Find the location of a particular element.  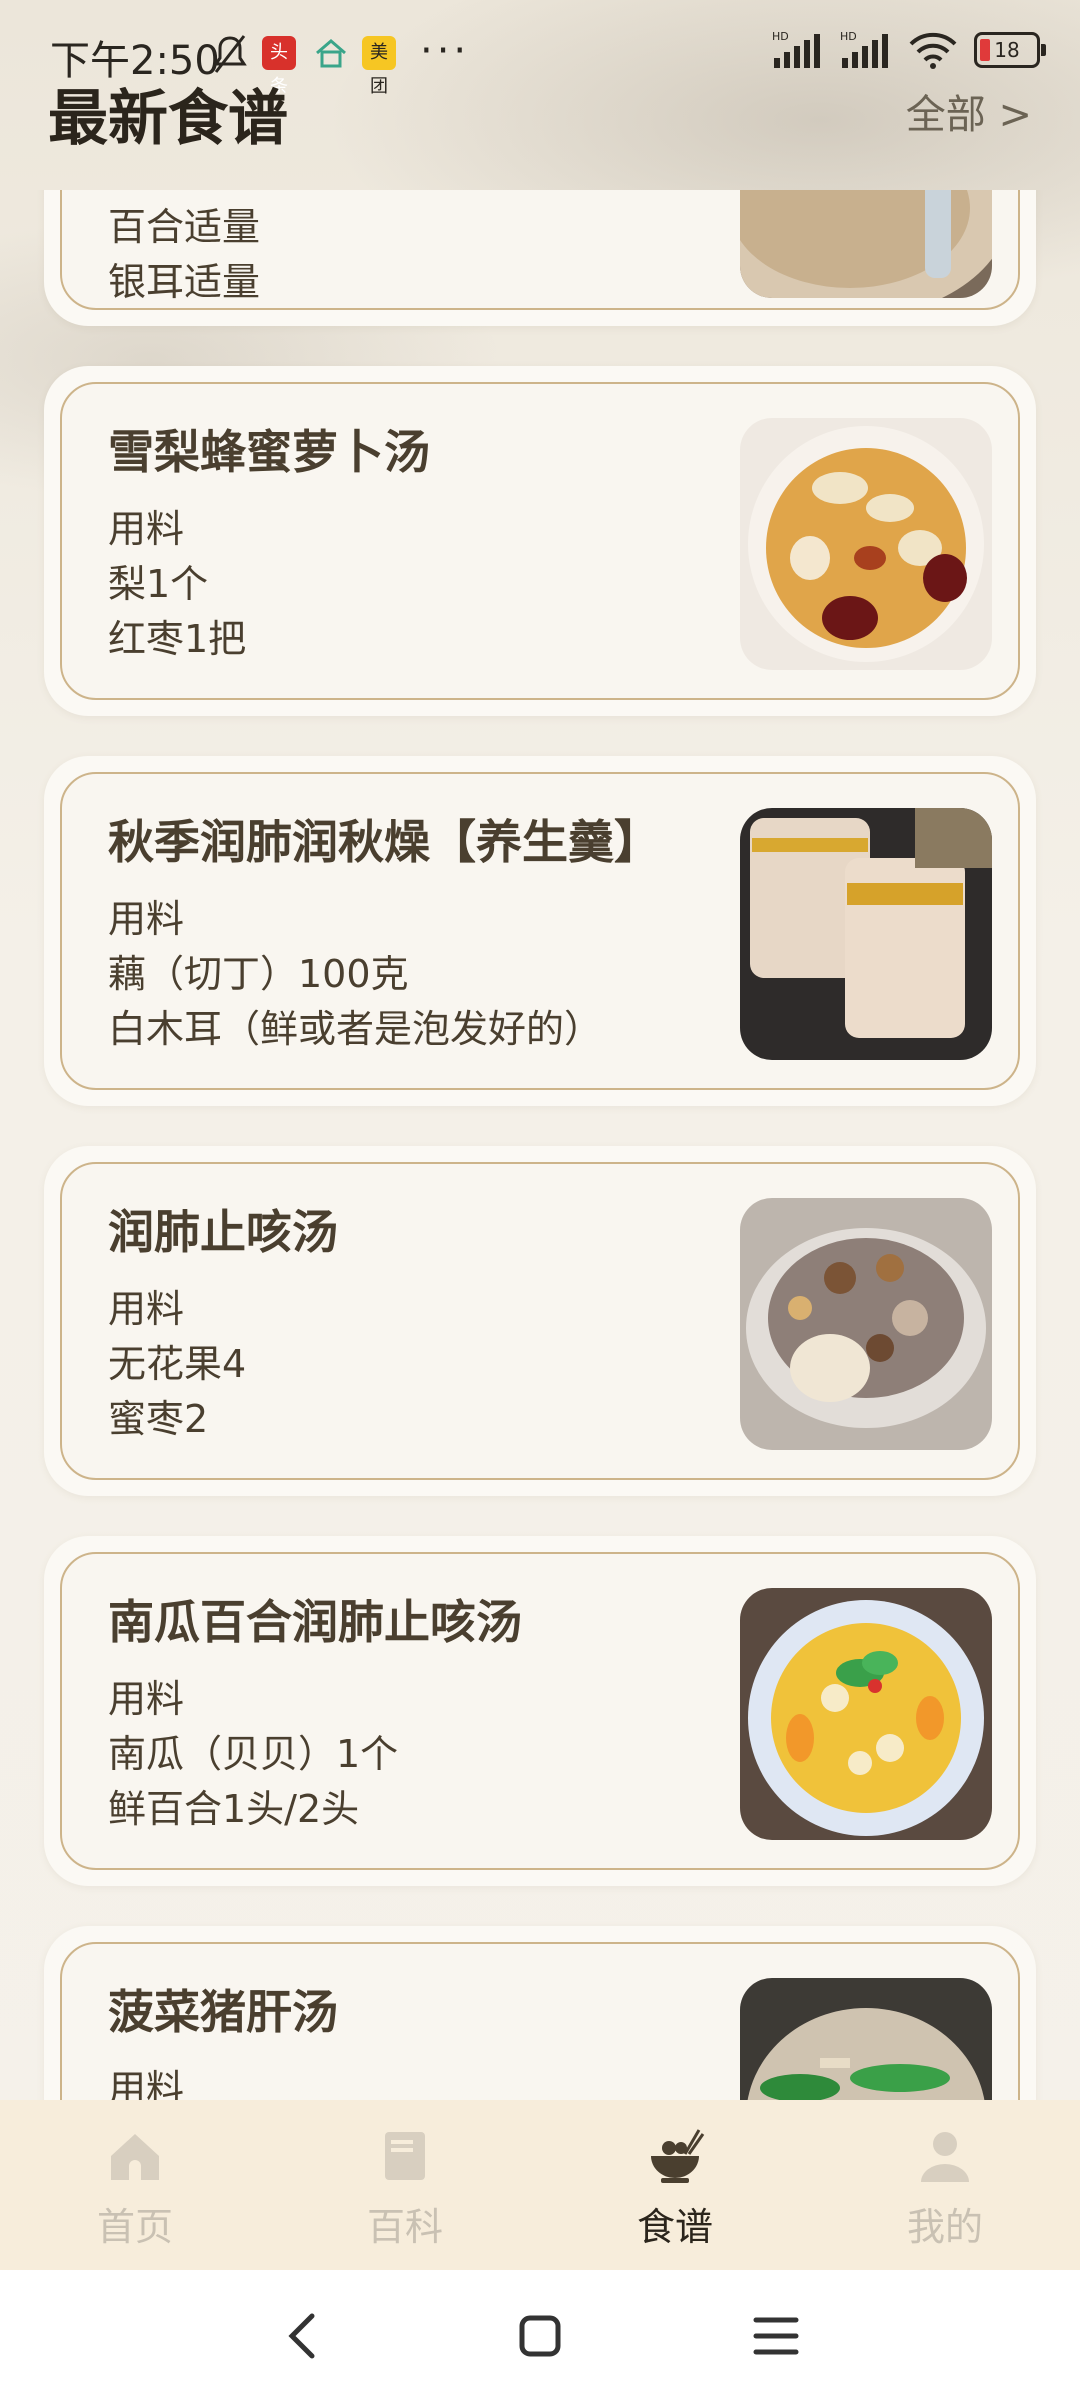

book-icon is located at coordinates (405, 2156).